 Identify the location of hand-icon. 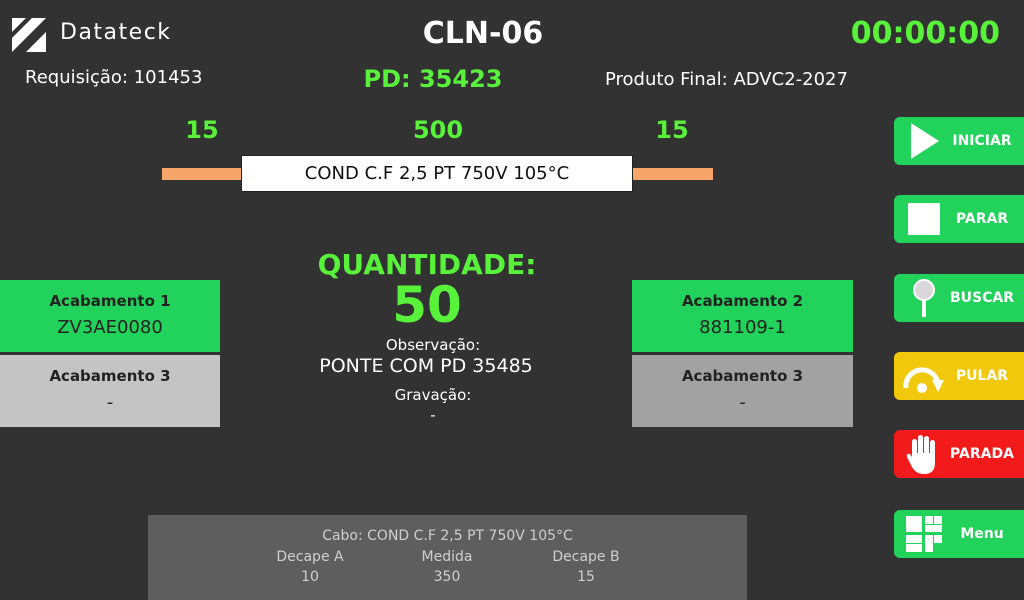
(924, 454).